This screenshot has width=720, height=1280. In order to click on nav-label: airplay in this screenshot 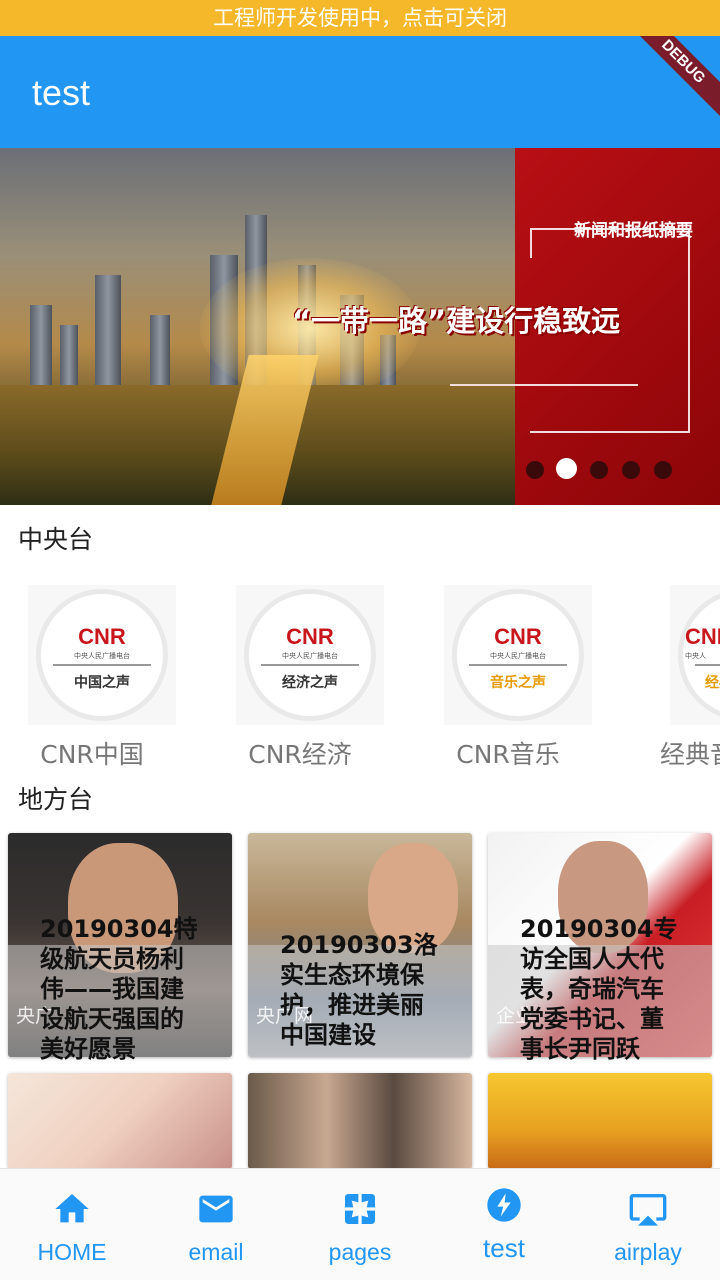, I will do `click(648, 1252)`.